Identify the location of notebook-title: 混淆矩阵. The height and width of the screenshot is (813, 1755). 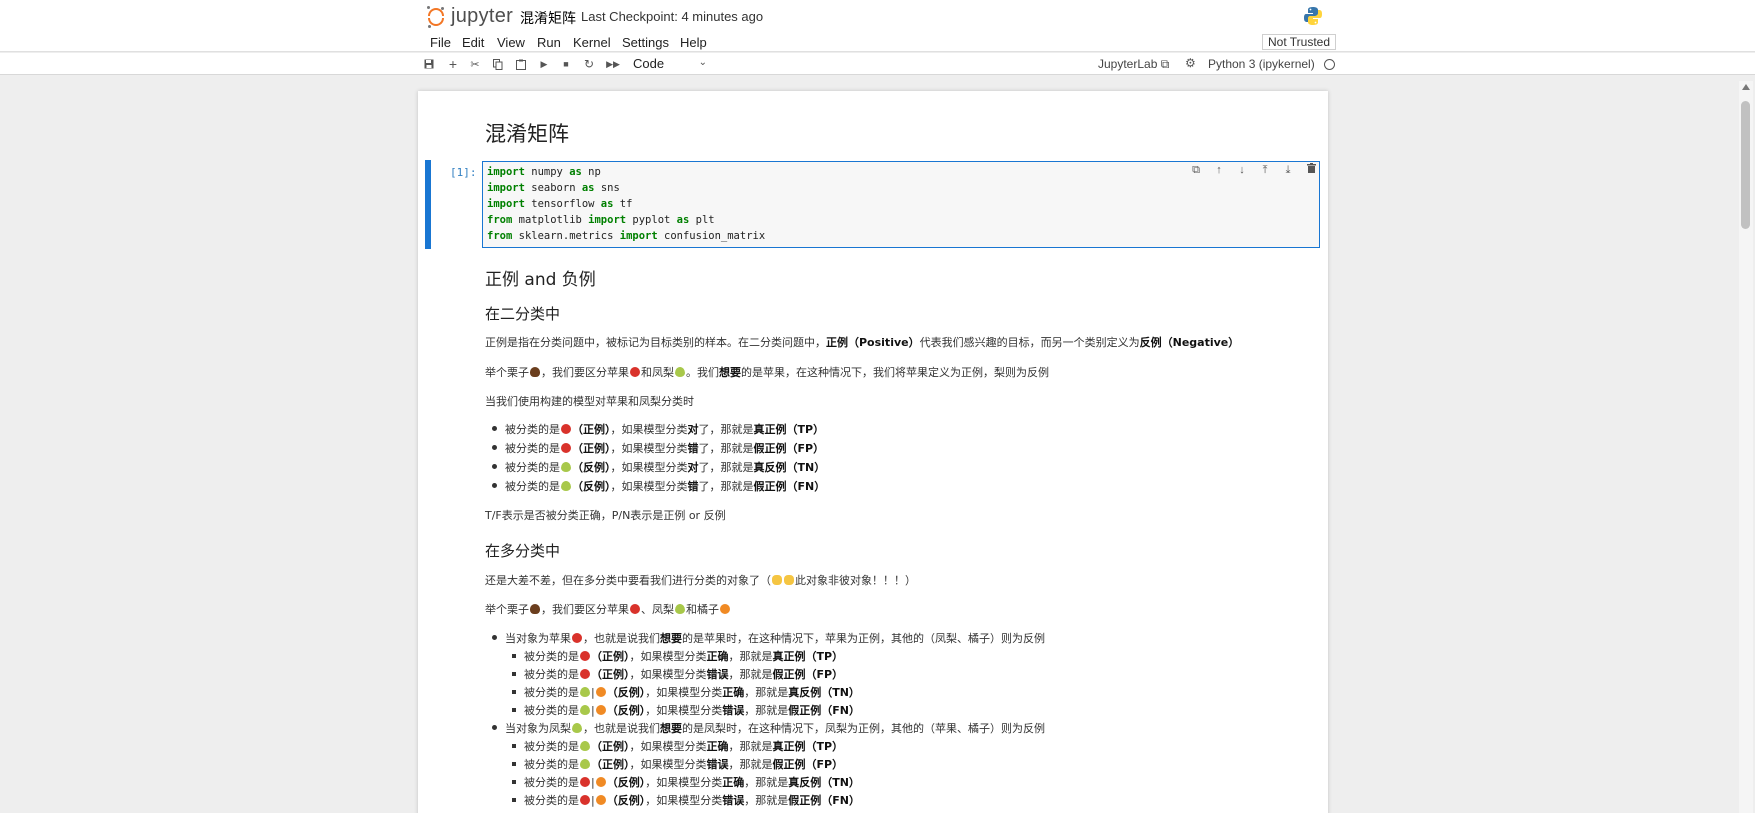
(548, 18).